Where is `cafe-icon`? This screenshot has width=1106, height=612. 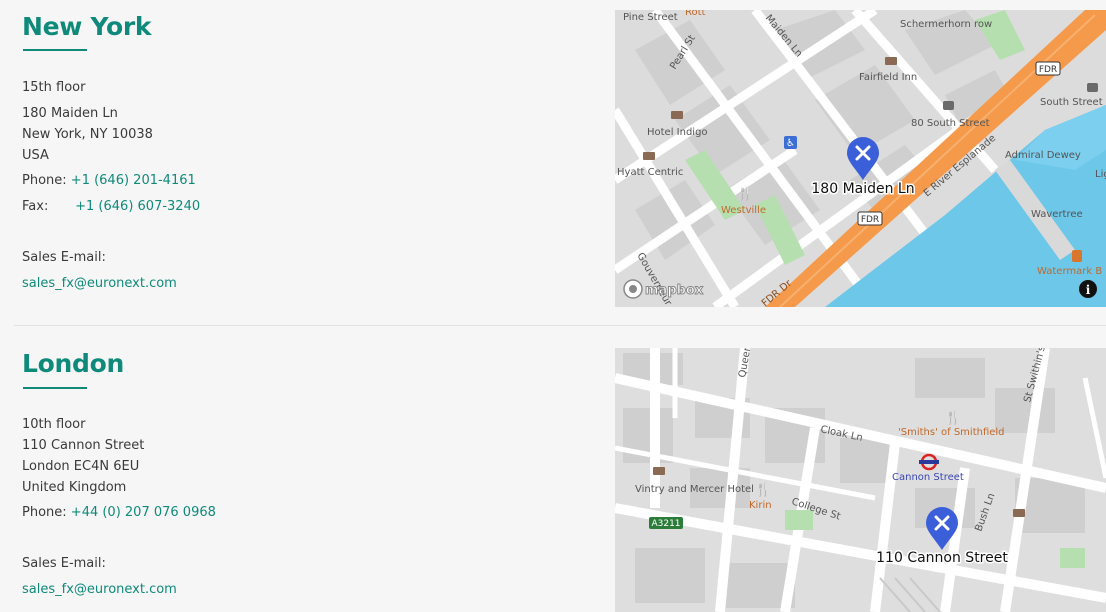
cafe-icon is located at coordinates (1077, 256).